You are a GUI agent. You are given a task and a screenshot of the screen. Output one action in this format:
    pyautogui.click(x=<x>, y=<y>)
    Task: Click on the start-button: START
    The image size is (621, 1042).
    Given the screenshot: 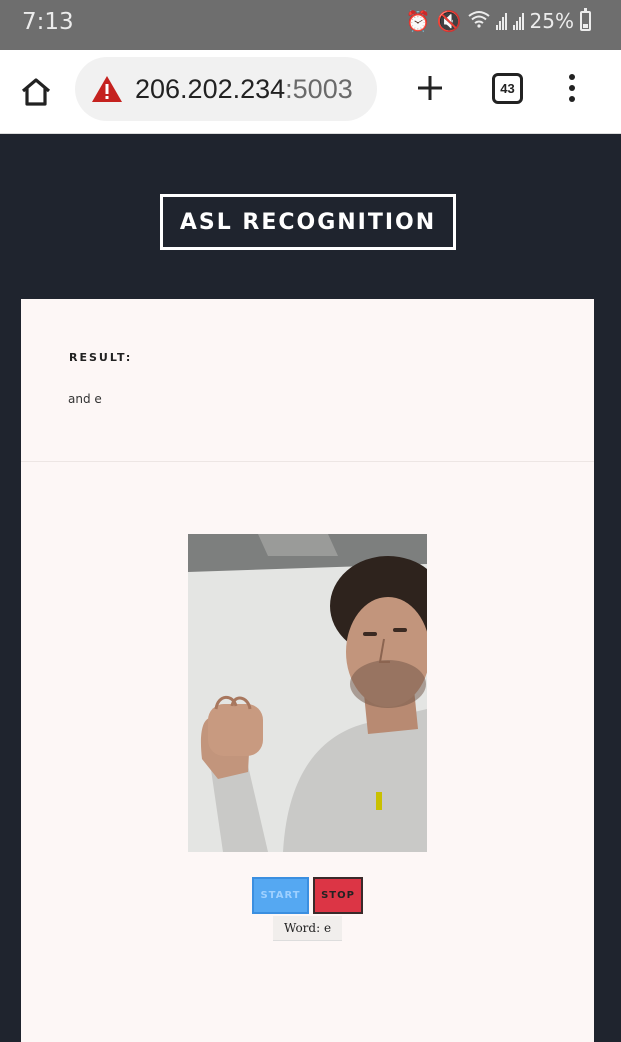 What is the action you would take?
    pyautogui.click(x=280, y=895)
    